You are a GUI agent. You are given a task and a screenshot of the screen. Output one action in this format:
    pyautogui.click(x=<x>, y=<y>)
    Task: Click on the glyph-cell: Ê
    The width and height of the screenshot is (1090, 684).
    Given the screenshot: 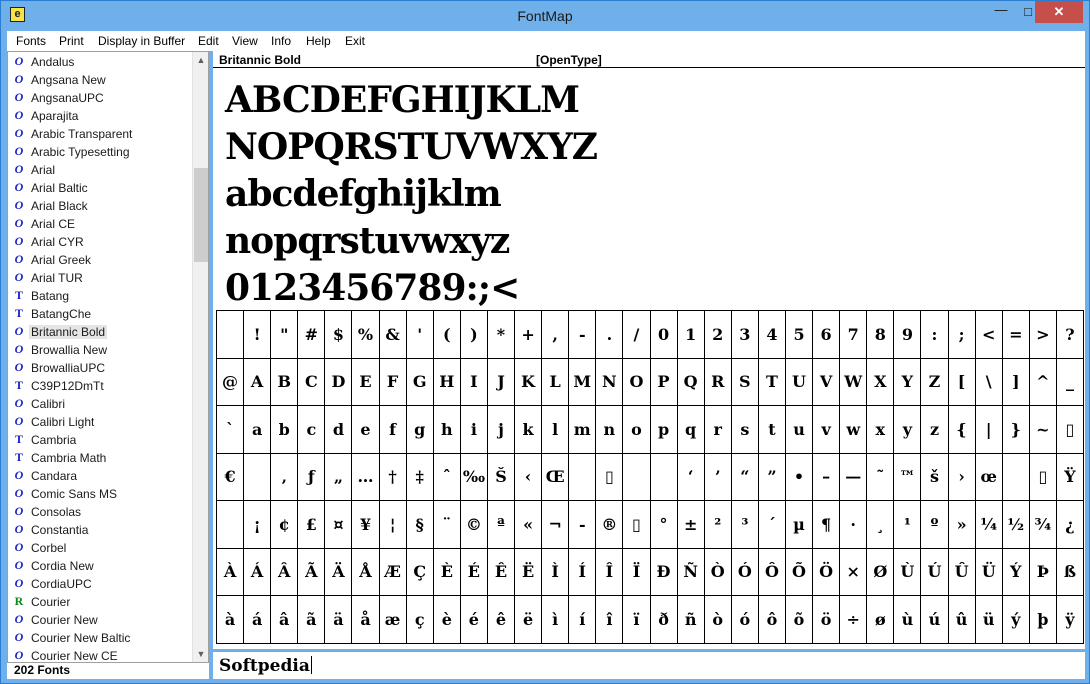 What is the action you would take?
    pyautogui.click(x=501, y=572)
    